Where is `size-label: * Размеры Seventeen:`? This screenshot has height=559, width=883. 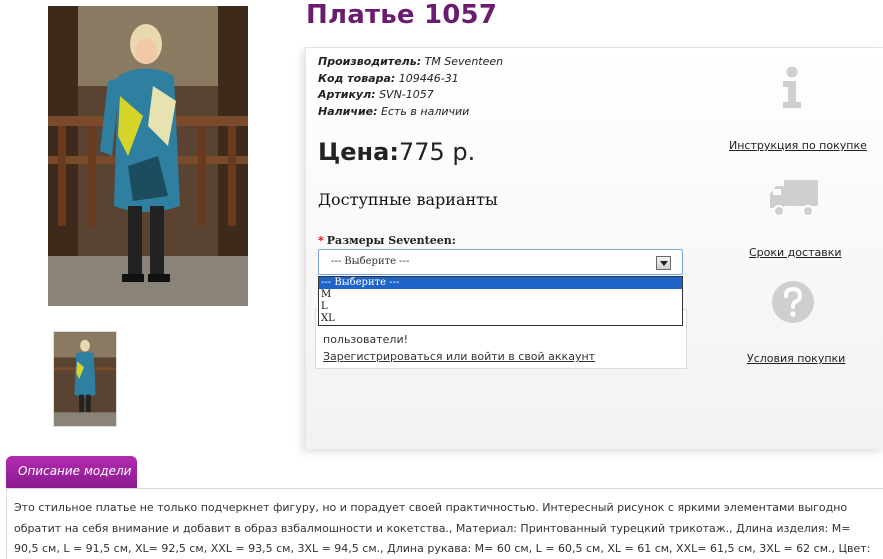
size-label: * Размеры Seventeen: is located at coordinates (387, 240).